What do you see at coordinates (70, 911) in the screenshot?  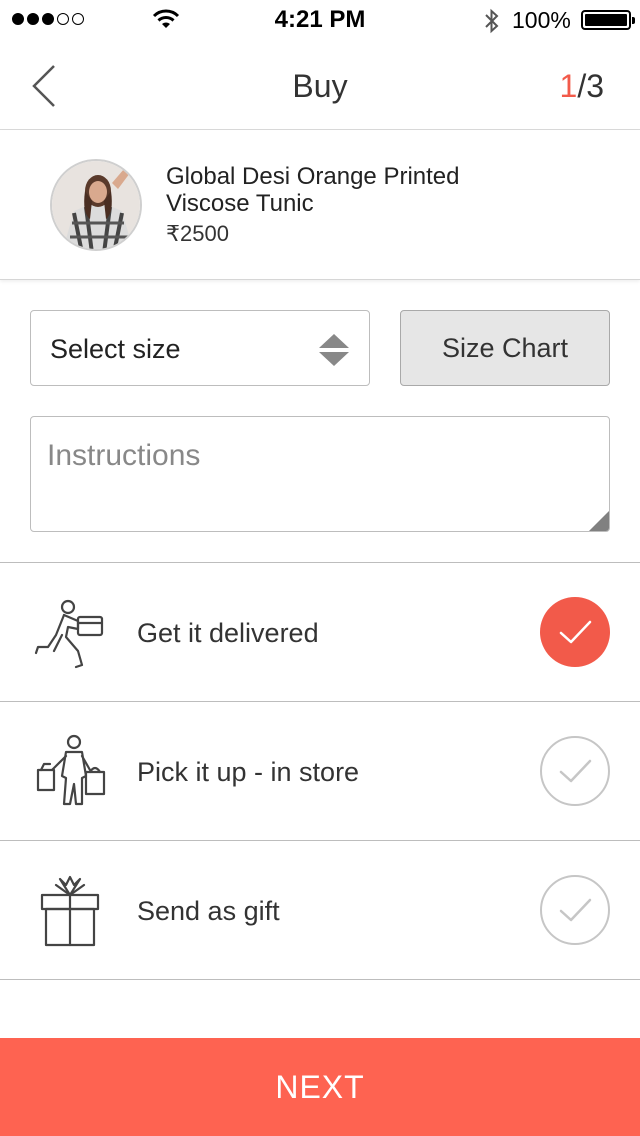 I see `gift-box-icon` at bounding box center [70, 911].